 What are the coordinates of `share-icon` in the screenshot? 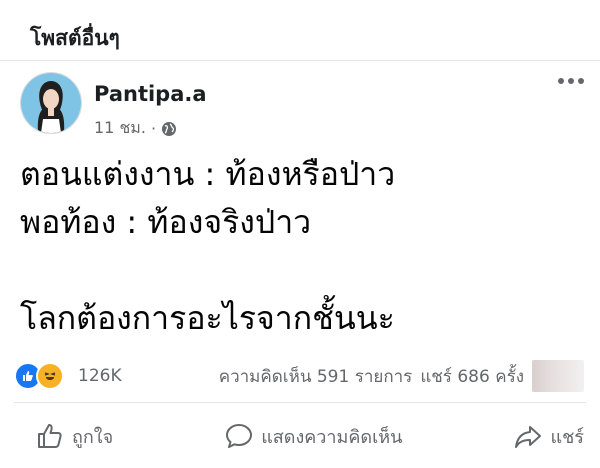 It's located at (528, 437).